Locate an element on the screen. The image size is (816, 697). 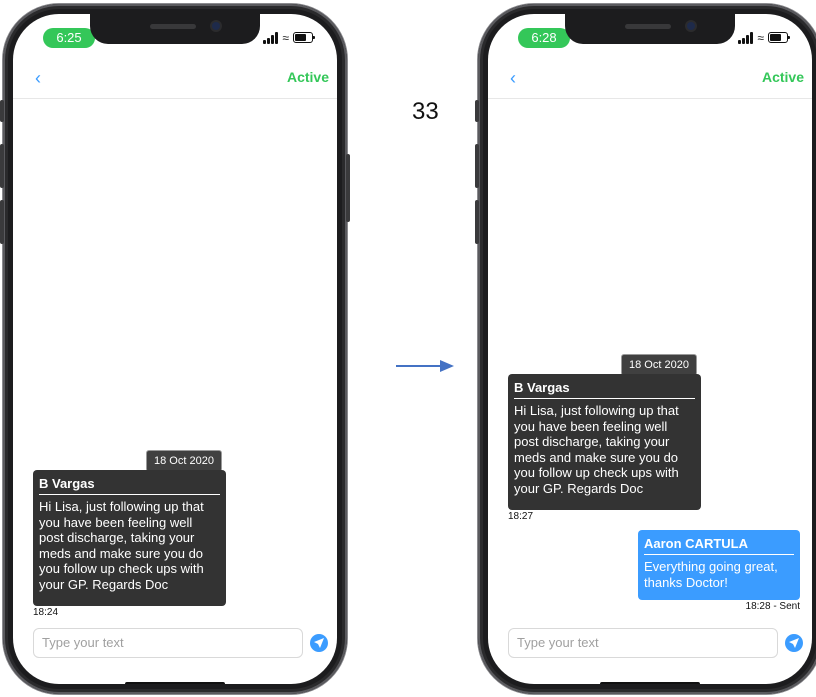
message-sender: Aaron CARTULA is located at coordinates (719, 545).